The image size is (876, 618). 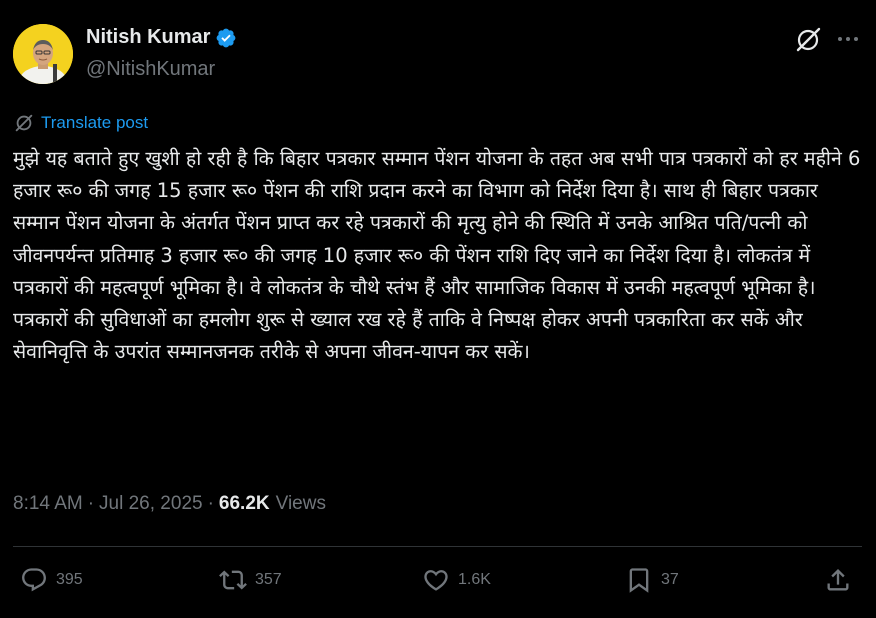 I want to click on post-meta: 8:14 AM · Jul 26, 2025 · 66.2K Views, so click(x=169, y=504).